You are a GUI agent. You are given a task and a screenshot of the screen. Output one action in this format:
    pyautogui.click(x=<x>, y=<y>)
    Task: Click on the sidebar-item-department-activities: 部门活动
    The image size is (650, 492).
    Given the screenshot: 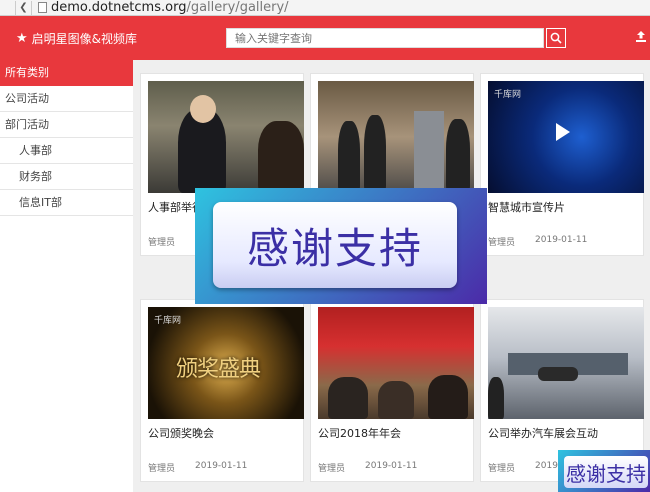 What is the action you would take?
    pyautogui.click(x=66, y=125)
    